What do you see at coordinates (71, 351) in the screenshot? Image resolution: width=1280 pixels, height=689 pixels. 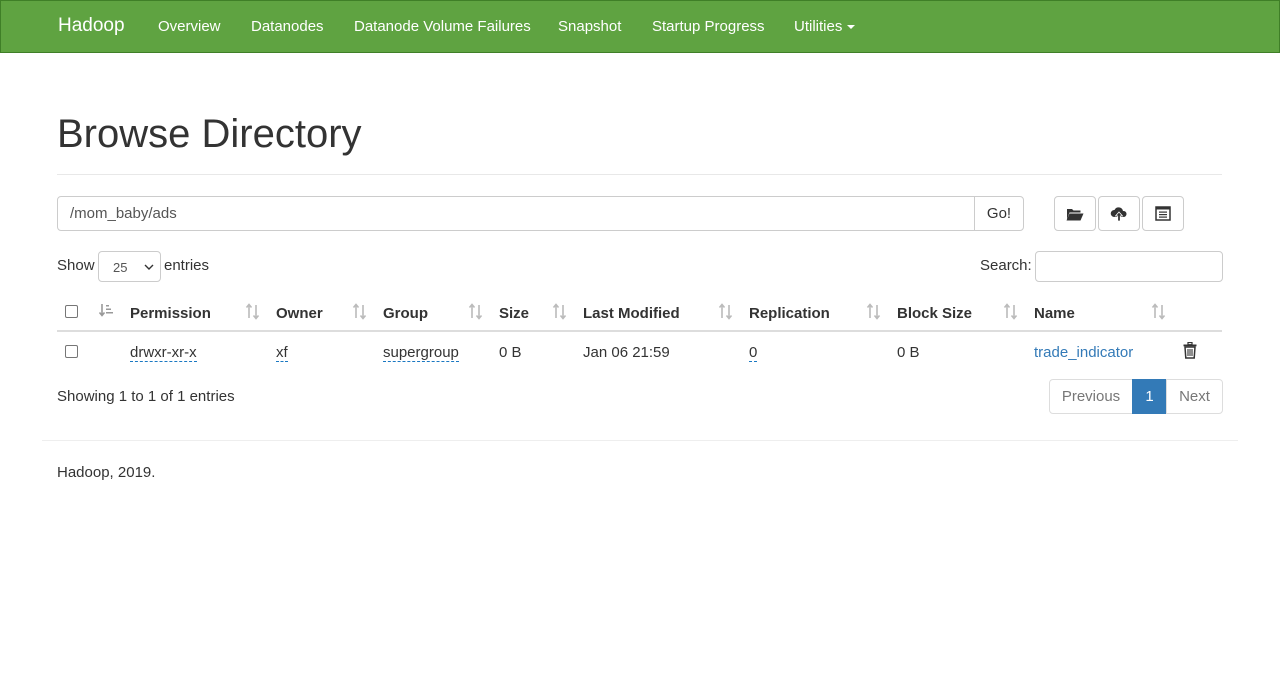 I see `row-checkbox` at bounding box center [71, 351].